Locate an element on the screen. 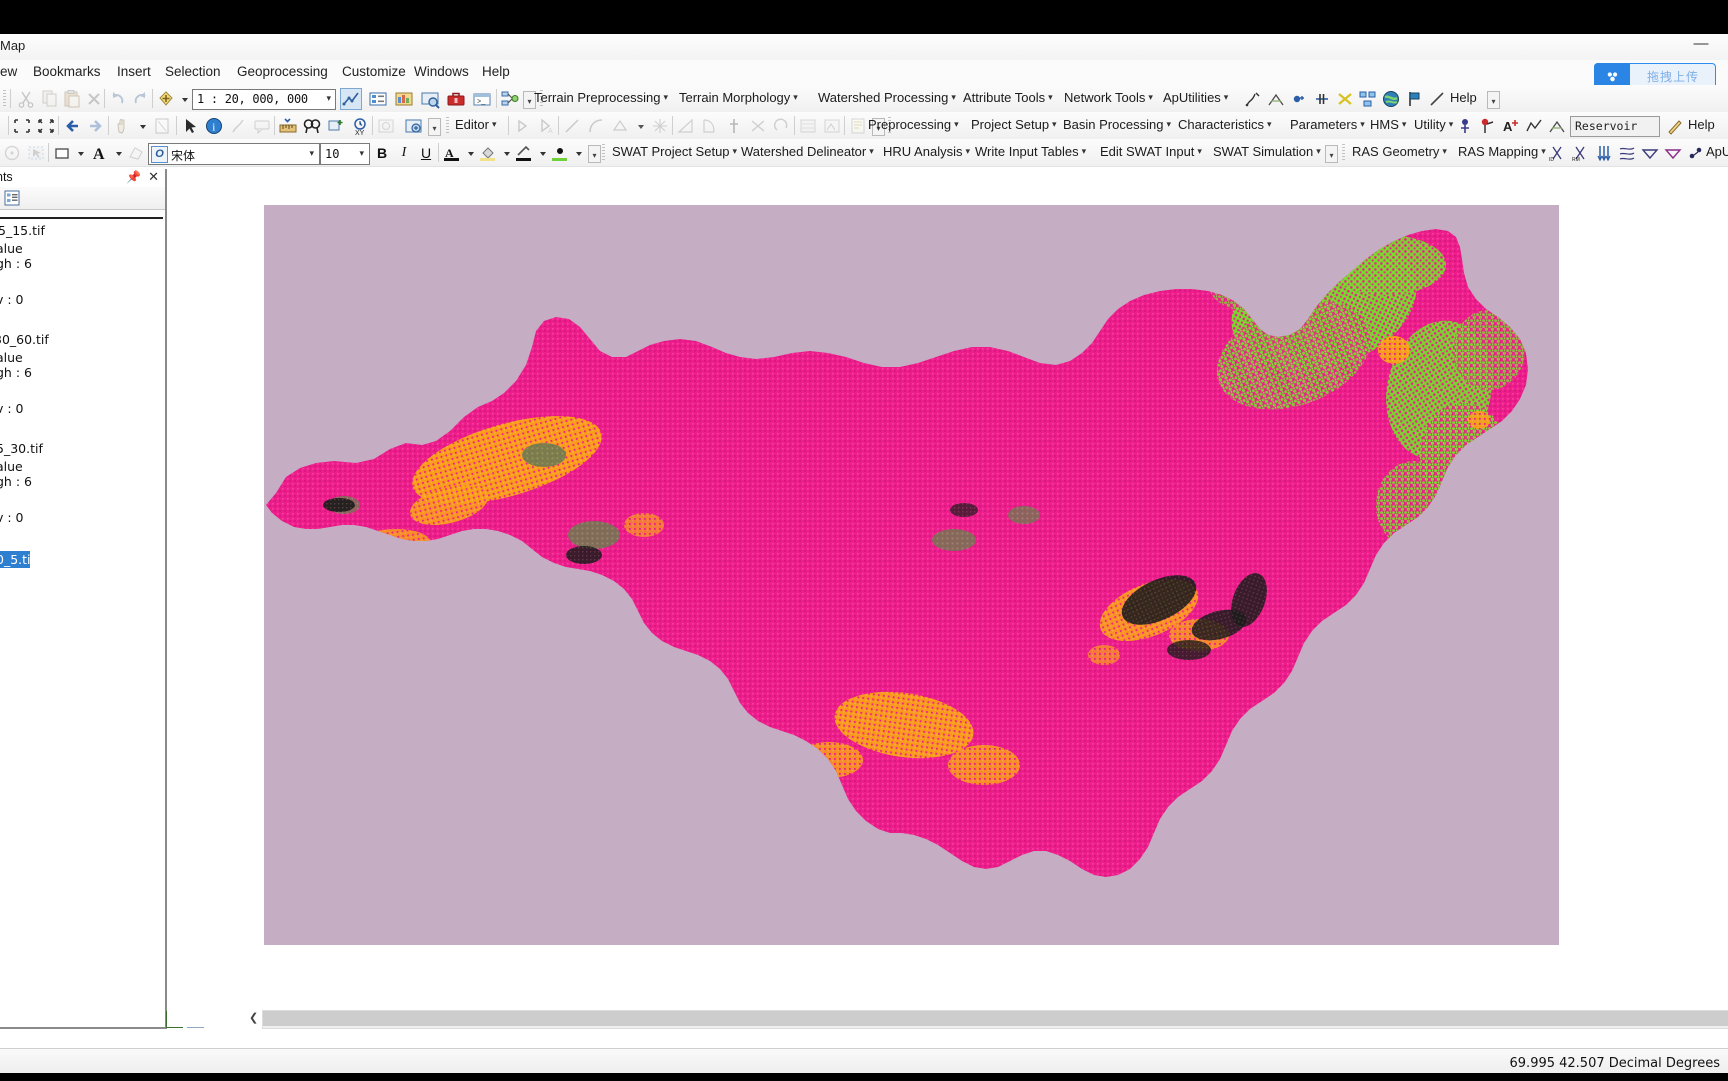 The width and height of the screenshot is (1728, 1081). help-label-hms: Help is located at coordinates (1701, 124).